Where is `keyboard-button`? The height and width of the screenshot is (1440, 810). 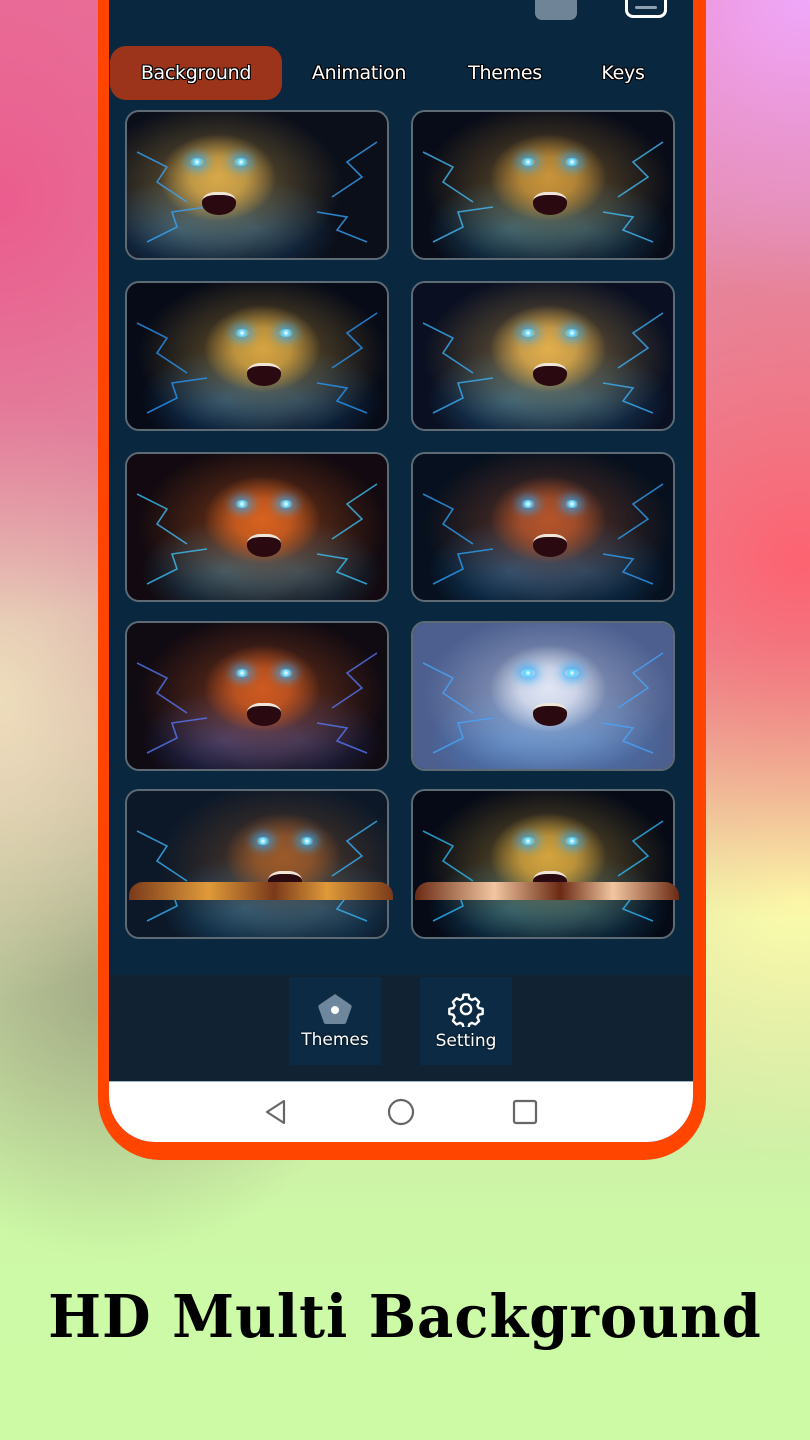
keyboard-button is located at coordinates (646, 9).